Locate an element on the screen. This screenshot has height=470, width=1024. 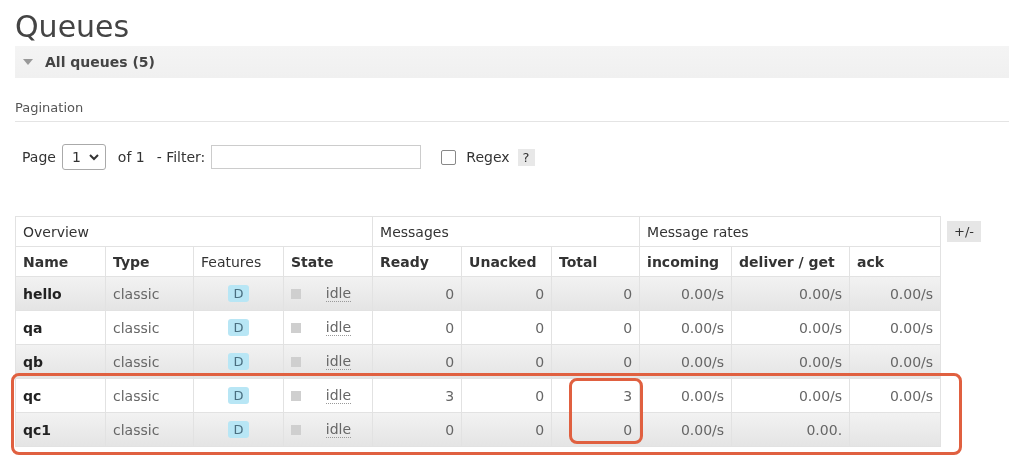
pagination-heading: Pagination is located at coordinates (512, 111).